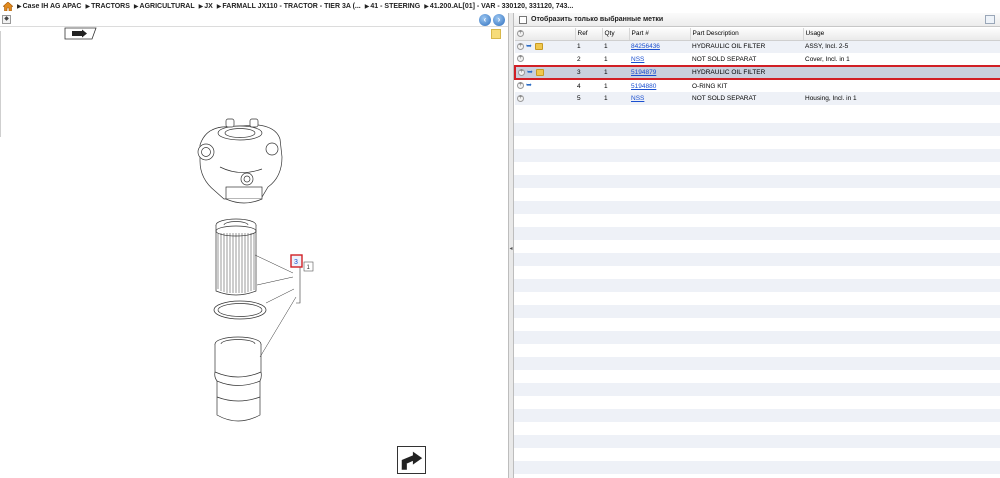 Image resolution: width=1000 pixels, height=478 pixels. I want to click on breadcrumb-item: ▶AGRICULTURAL, so click(164, 6).